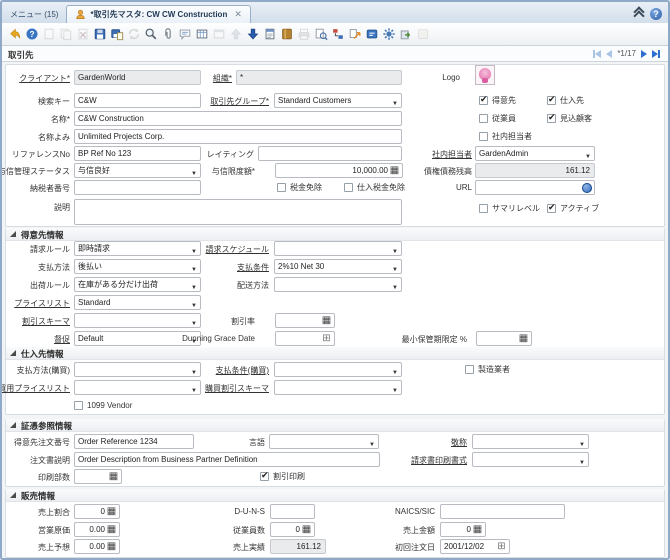 The height and width of the screenshot is (560, 670). Describe the element at coordinates (565, 100) in the screenshot. I see `vendor-checkbox: 仕入先` at that location.